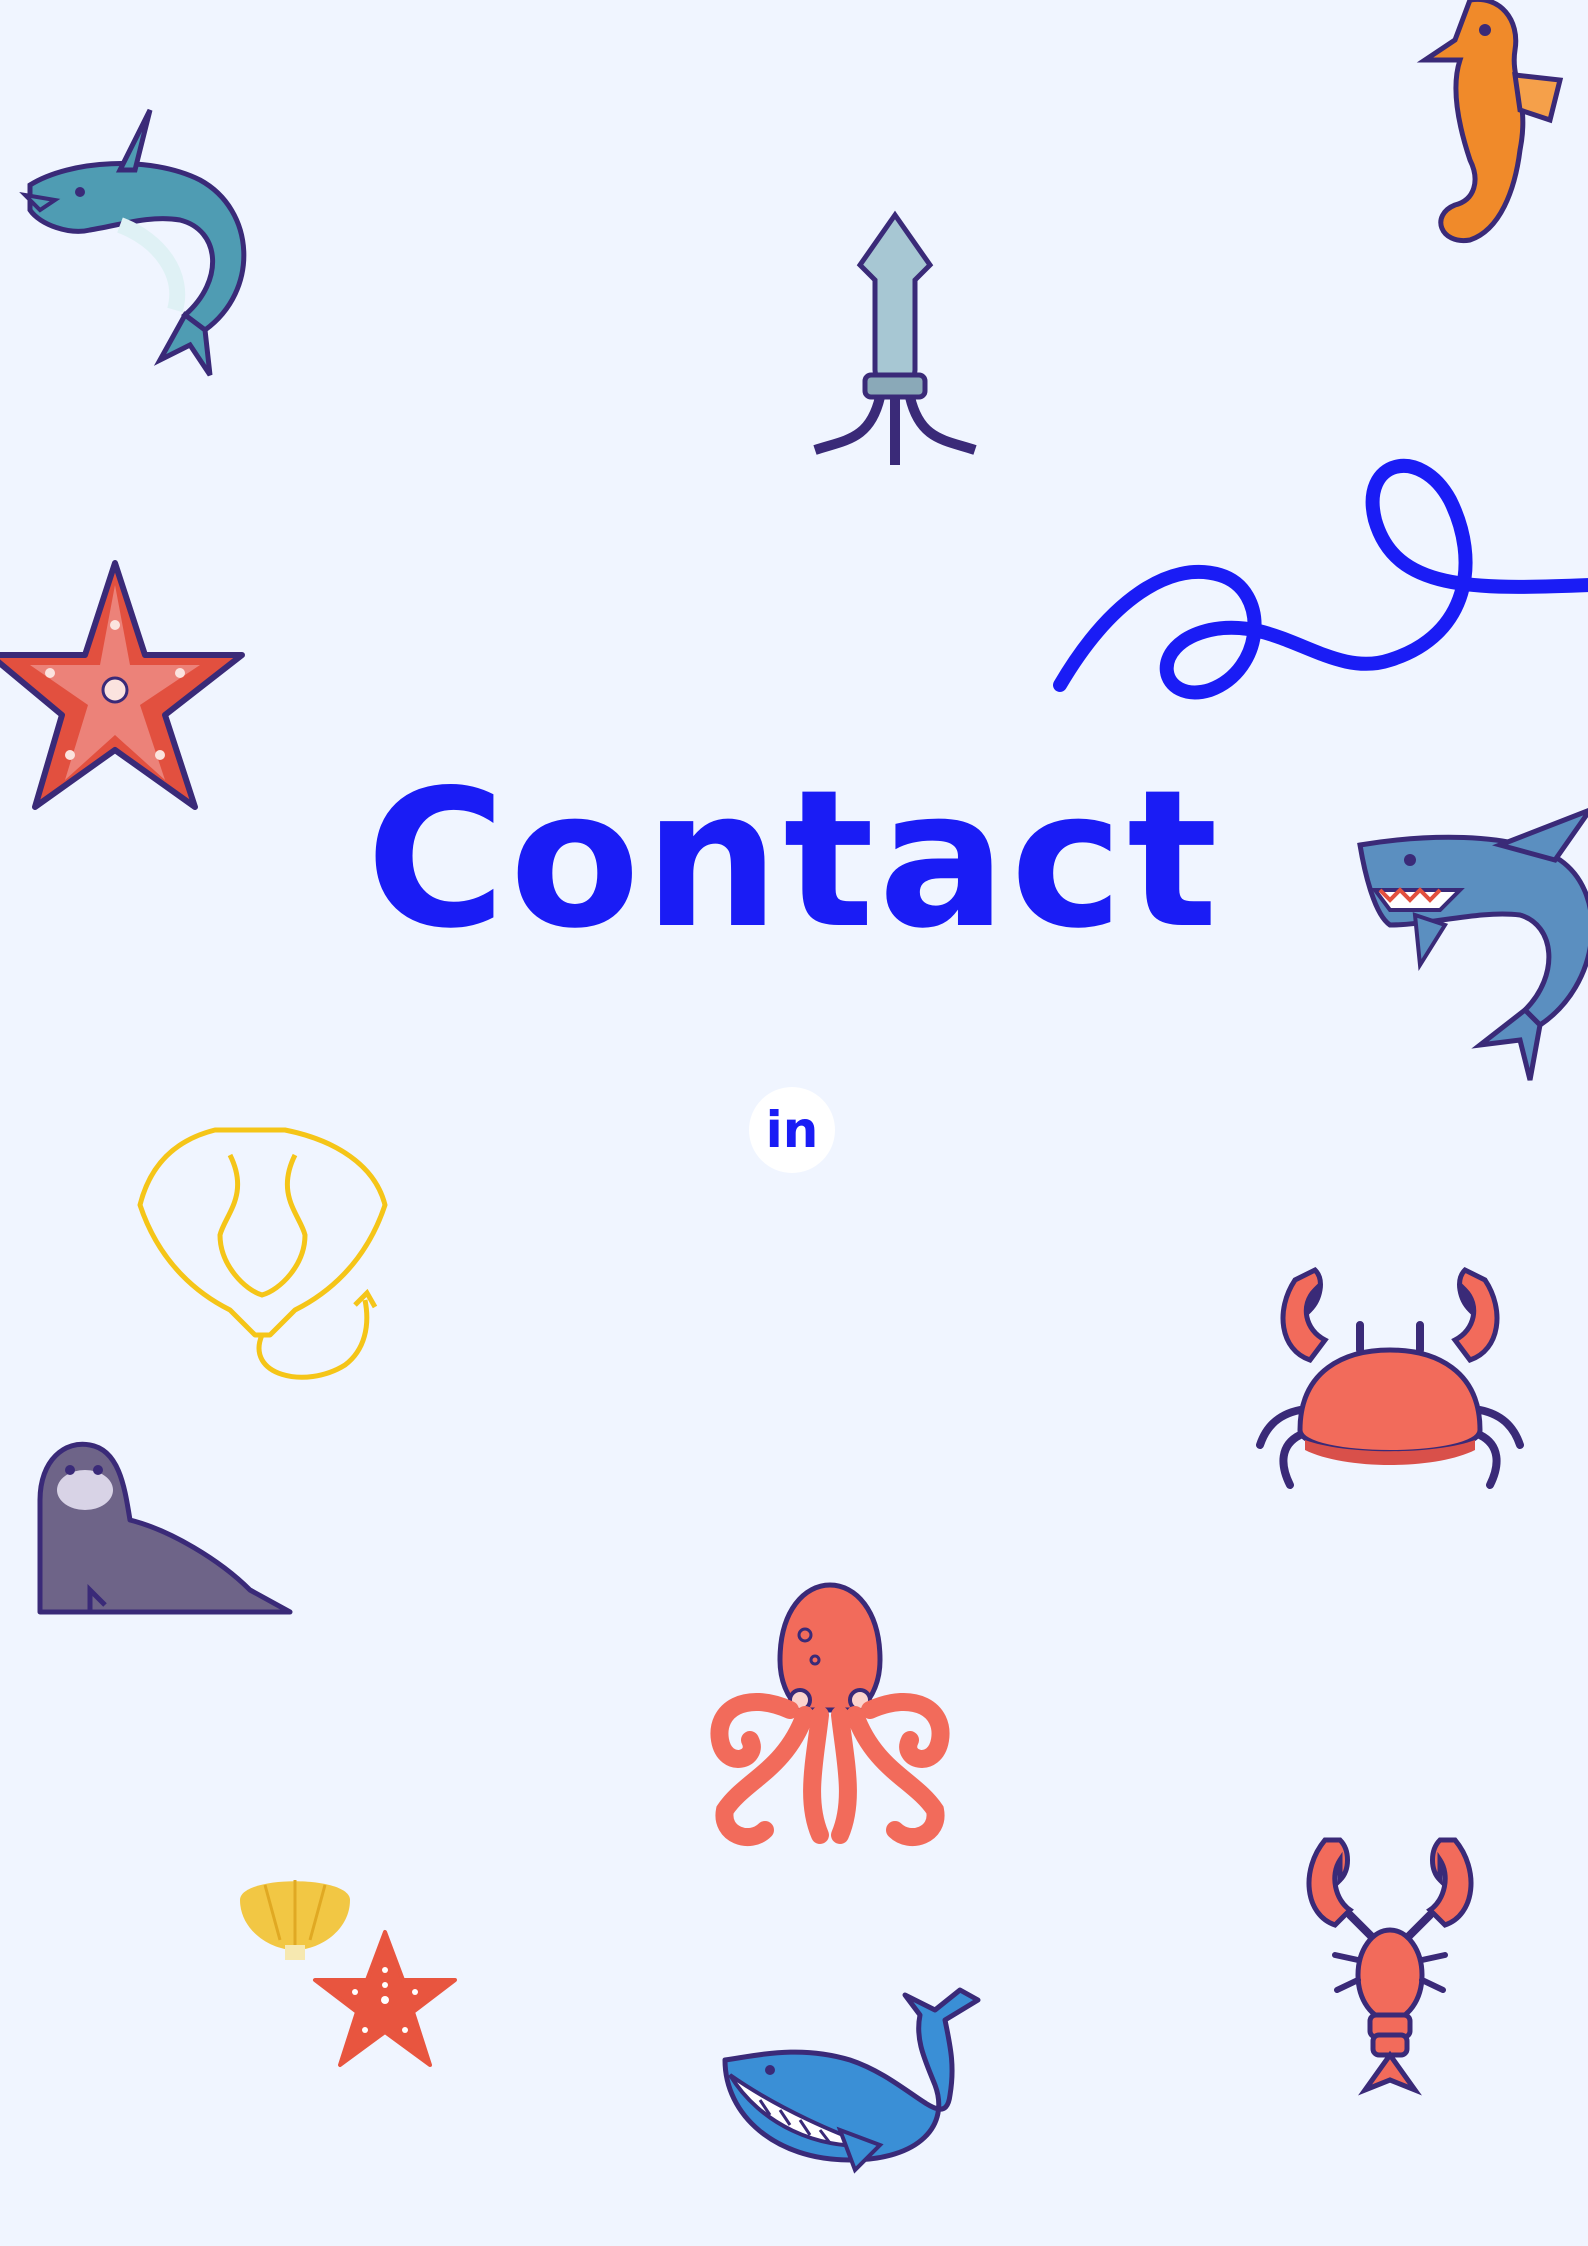  Describe the element at coordinates (1390, 1966) in the screenshot. I see `lobster-icon` at that location.